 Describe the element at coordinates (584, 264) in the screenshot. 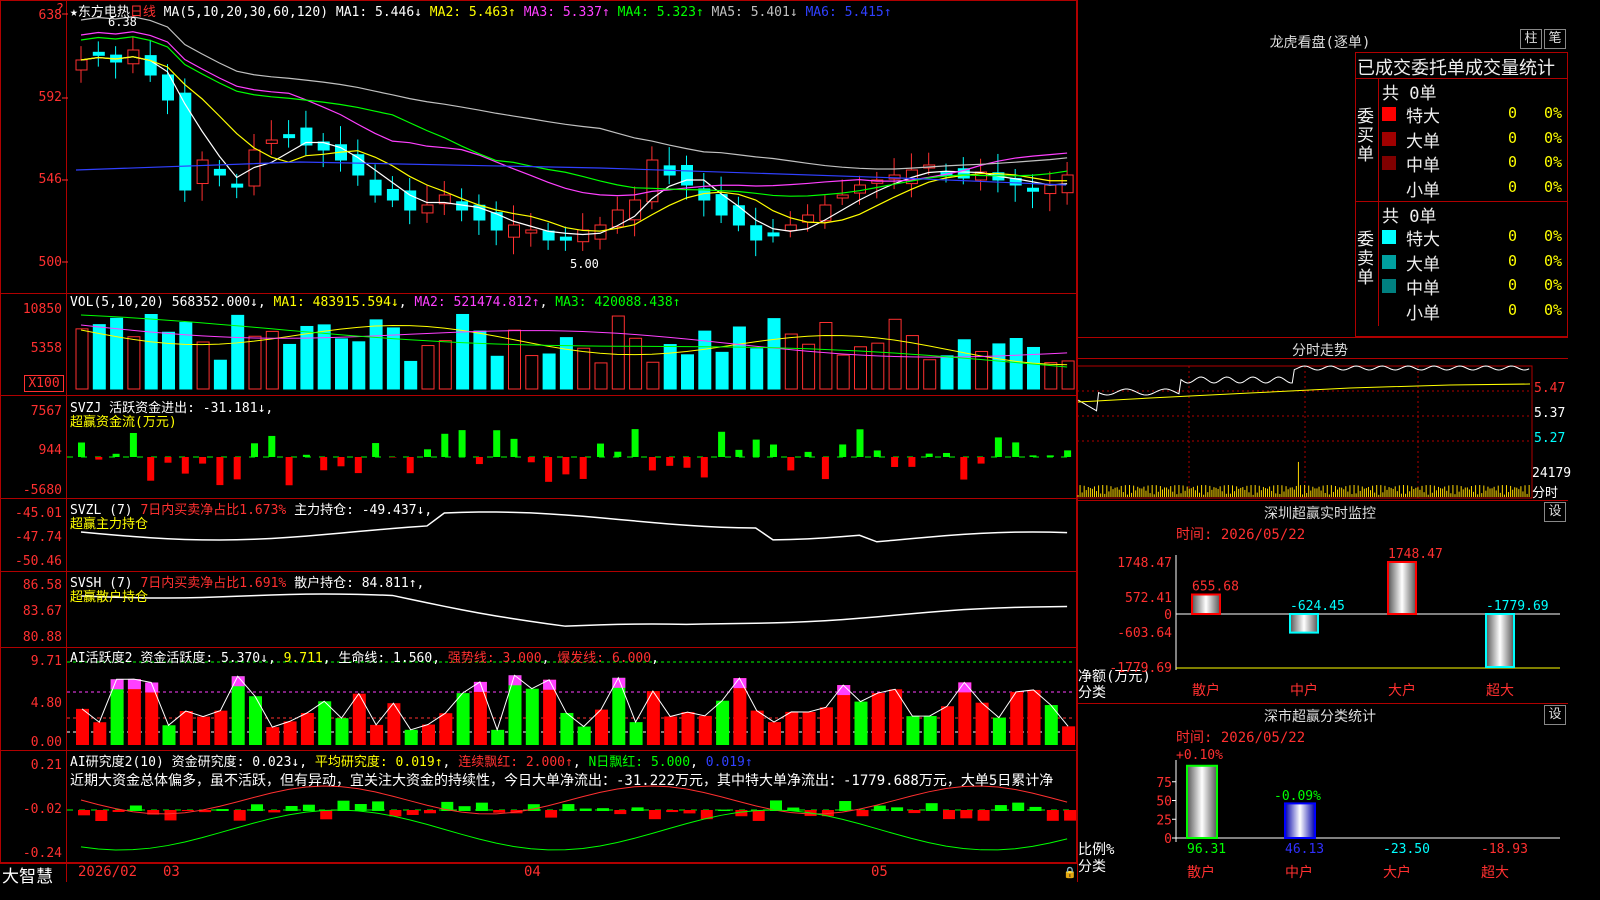

I see `low-price-label: 5.00` at that location.